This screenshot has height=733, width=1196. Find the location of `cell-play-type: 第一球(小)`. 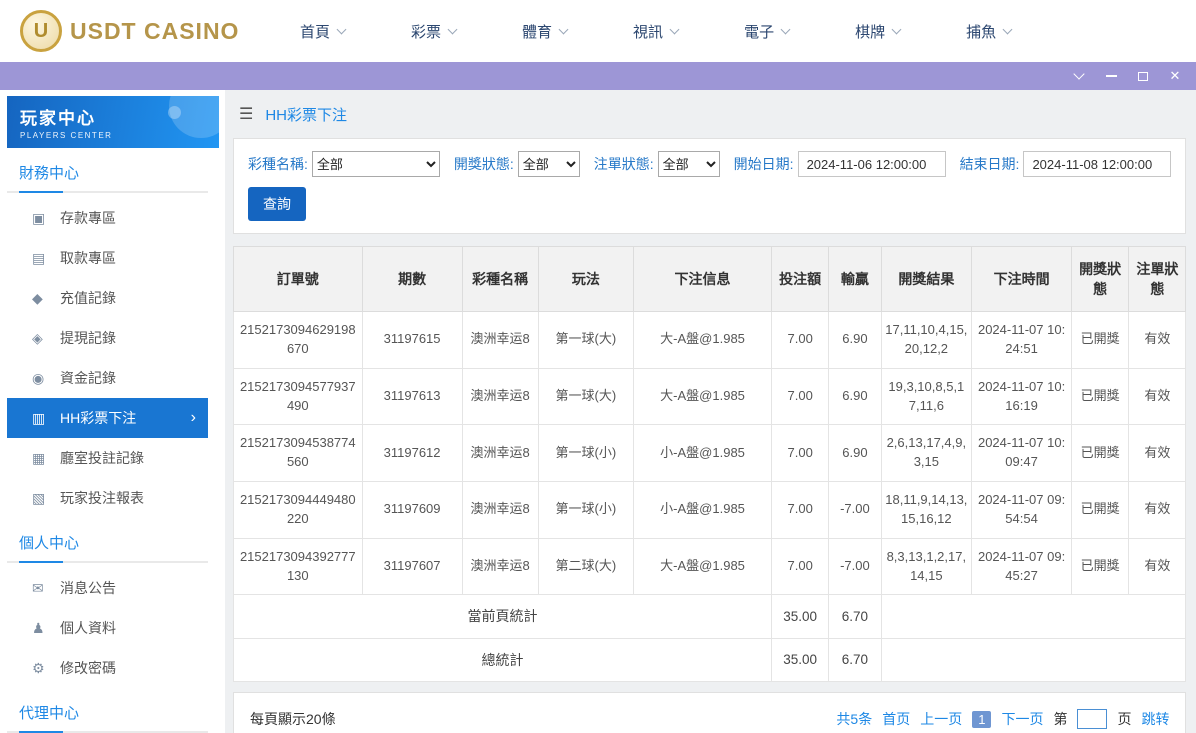

cell-play-type: 第一球(小) is located at coordinates (586, 453).